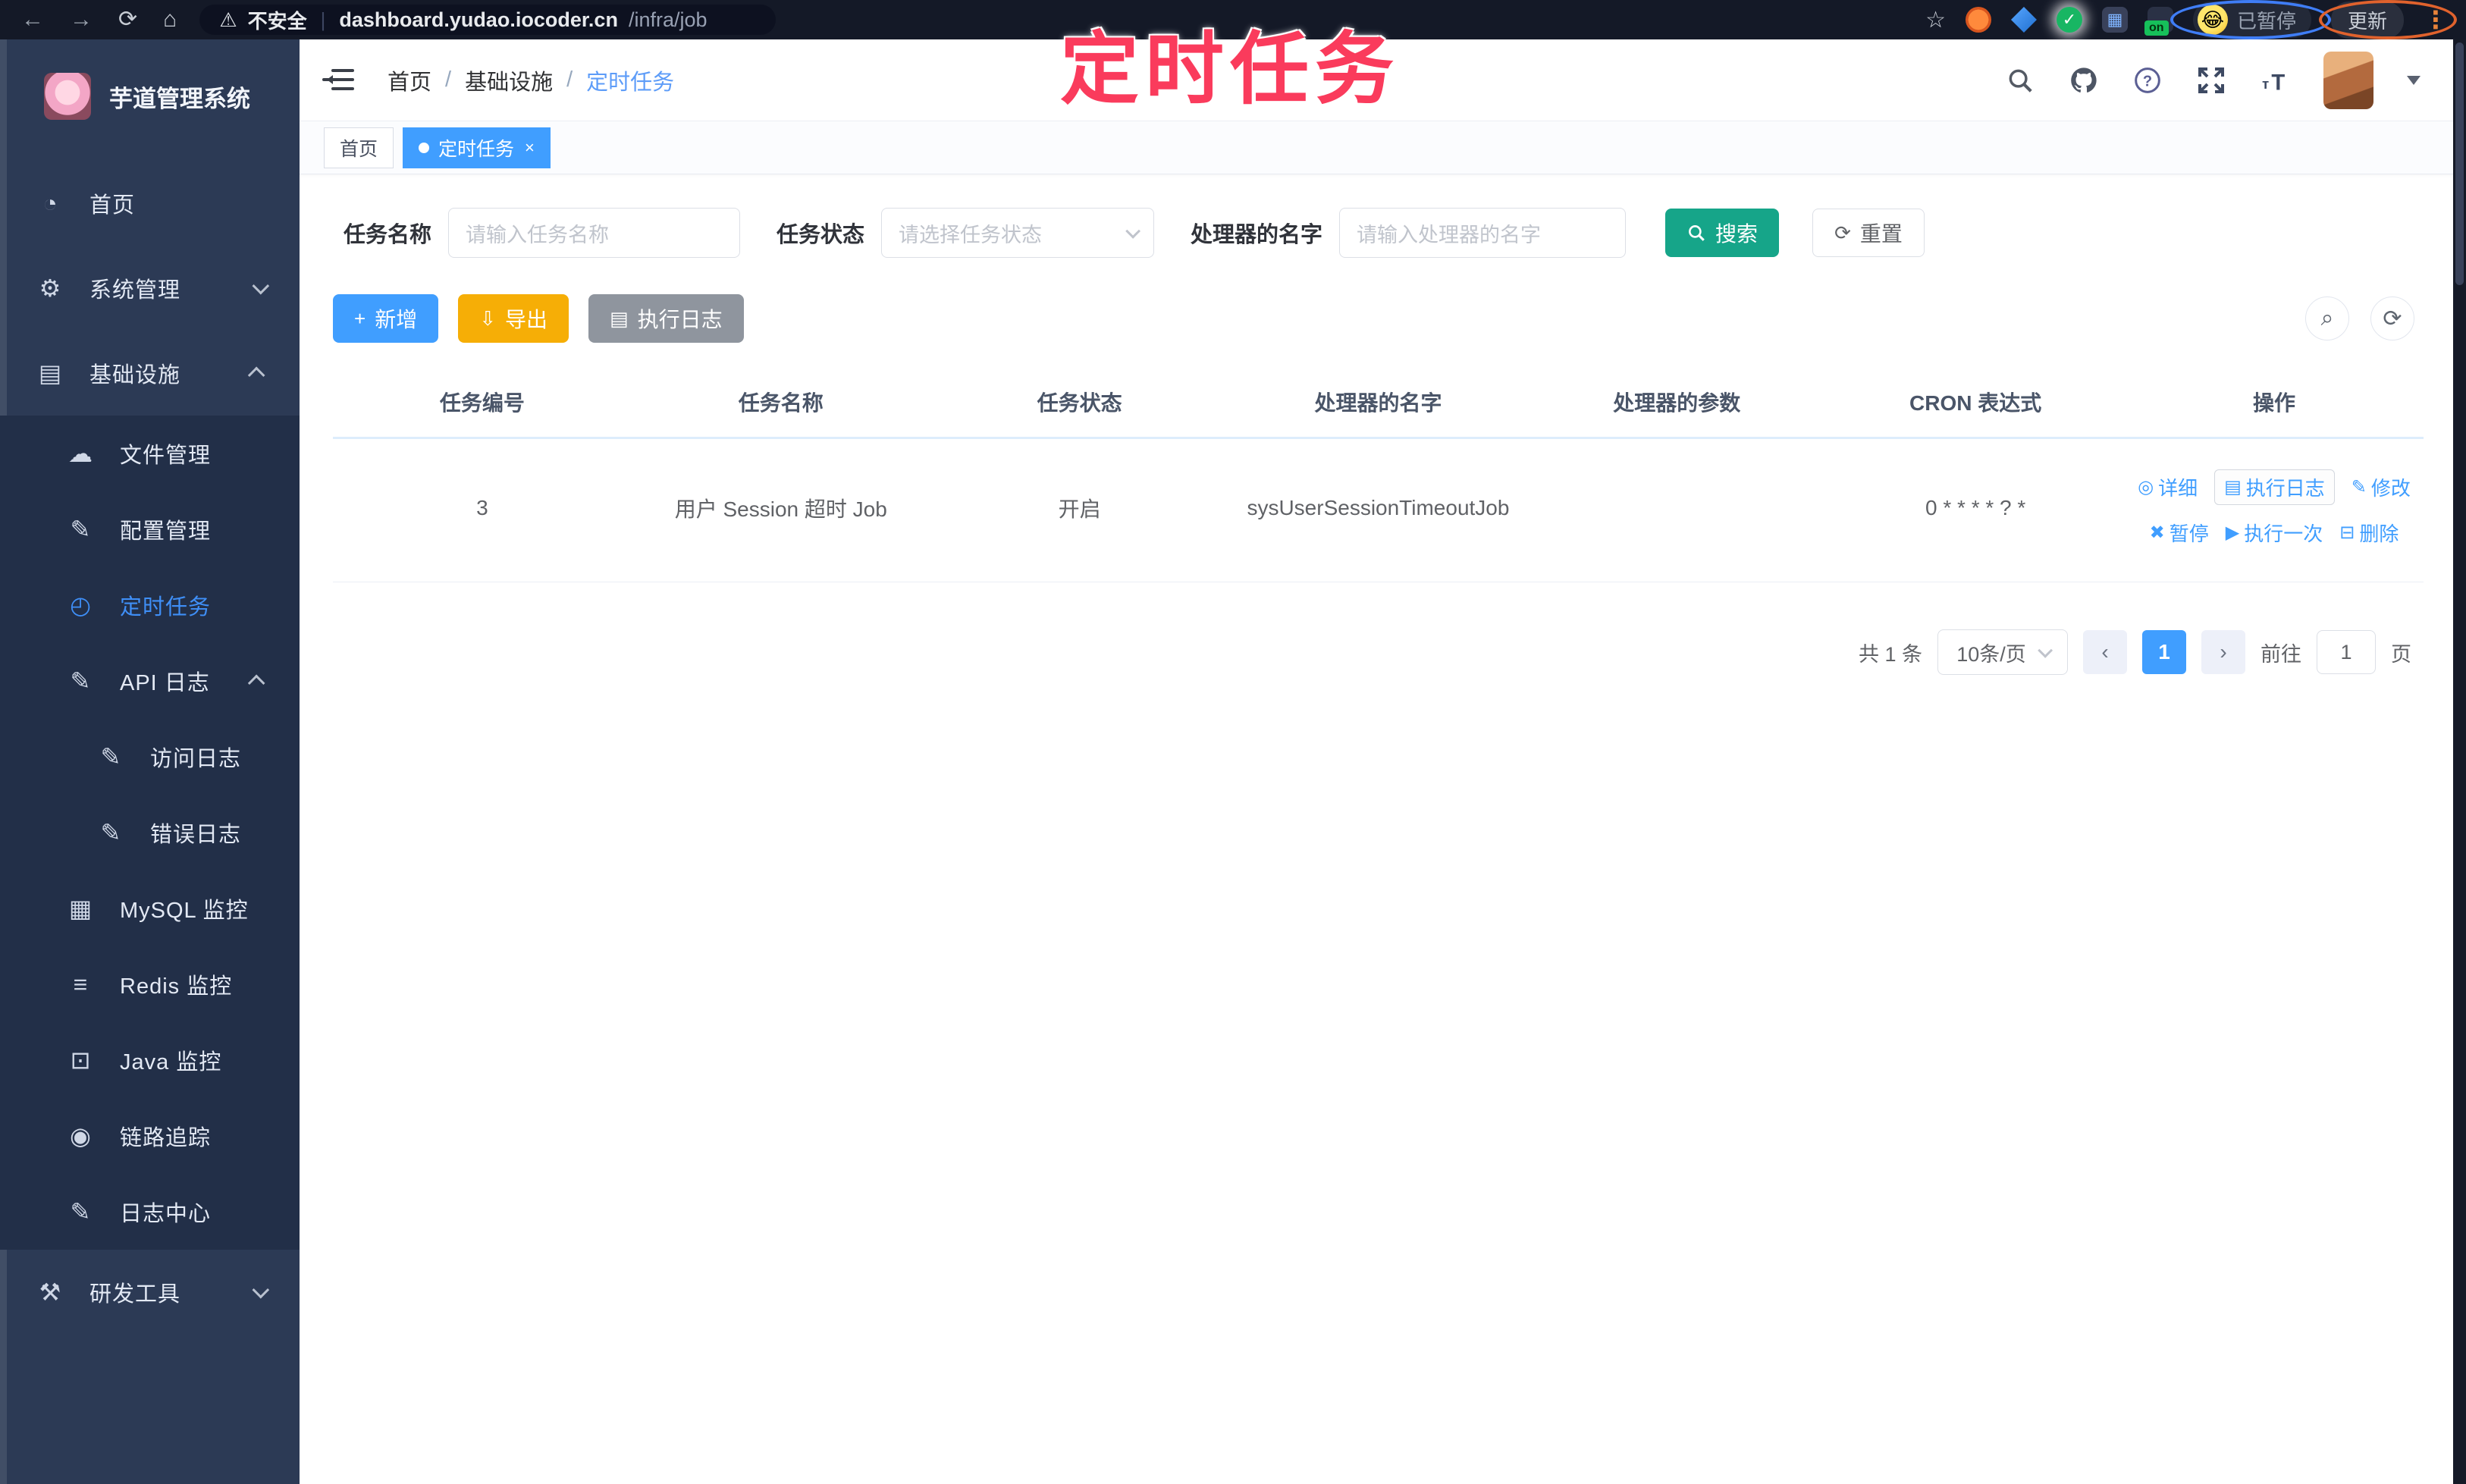  What do you see at coordinates (1936, 20) in the screenshot?
I see `bookmark-star-icon: ☆` at bounding box center [1936, 20].